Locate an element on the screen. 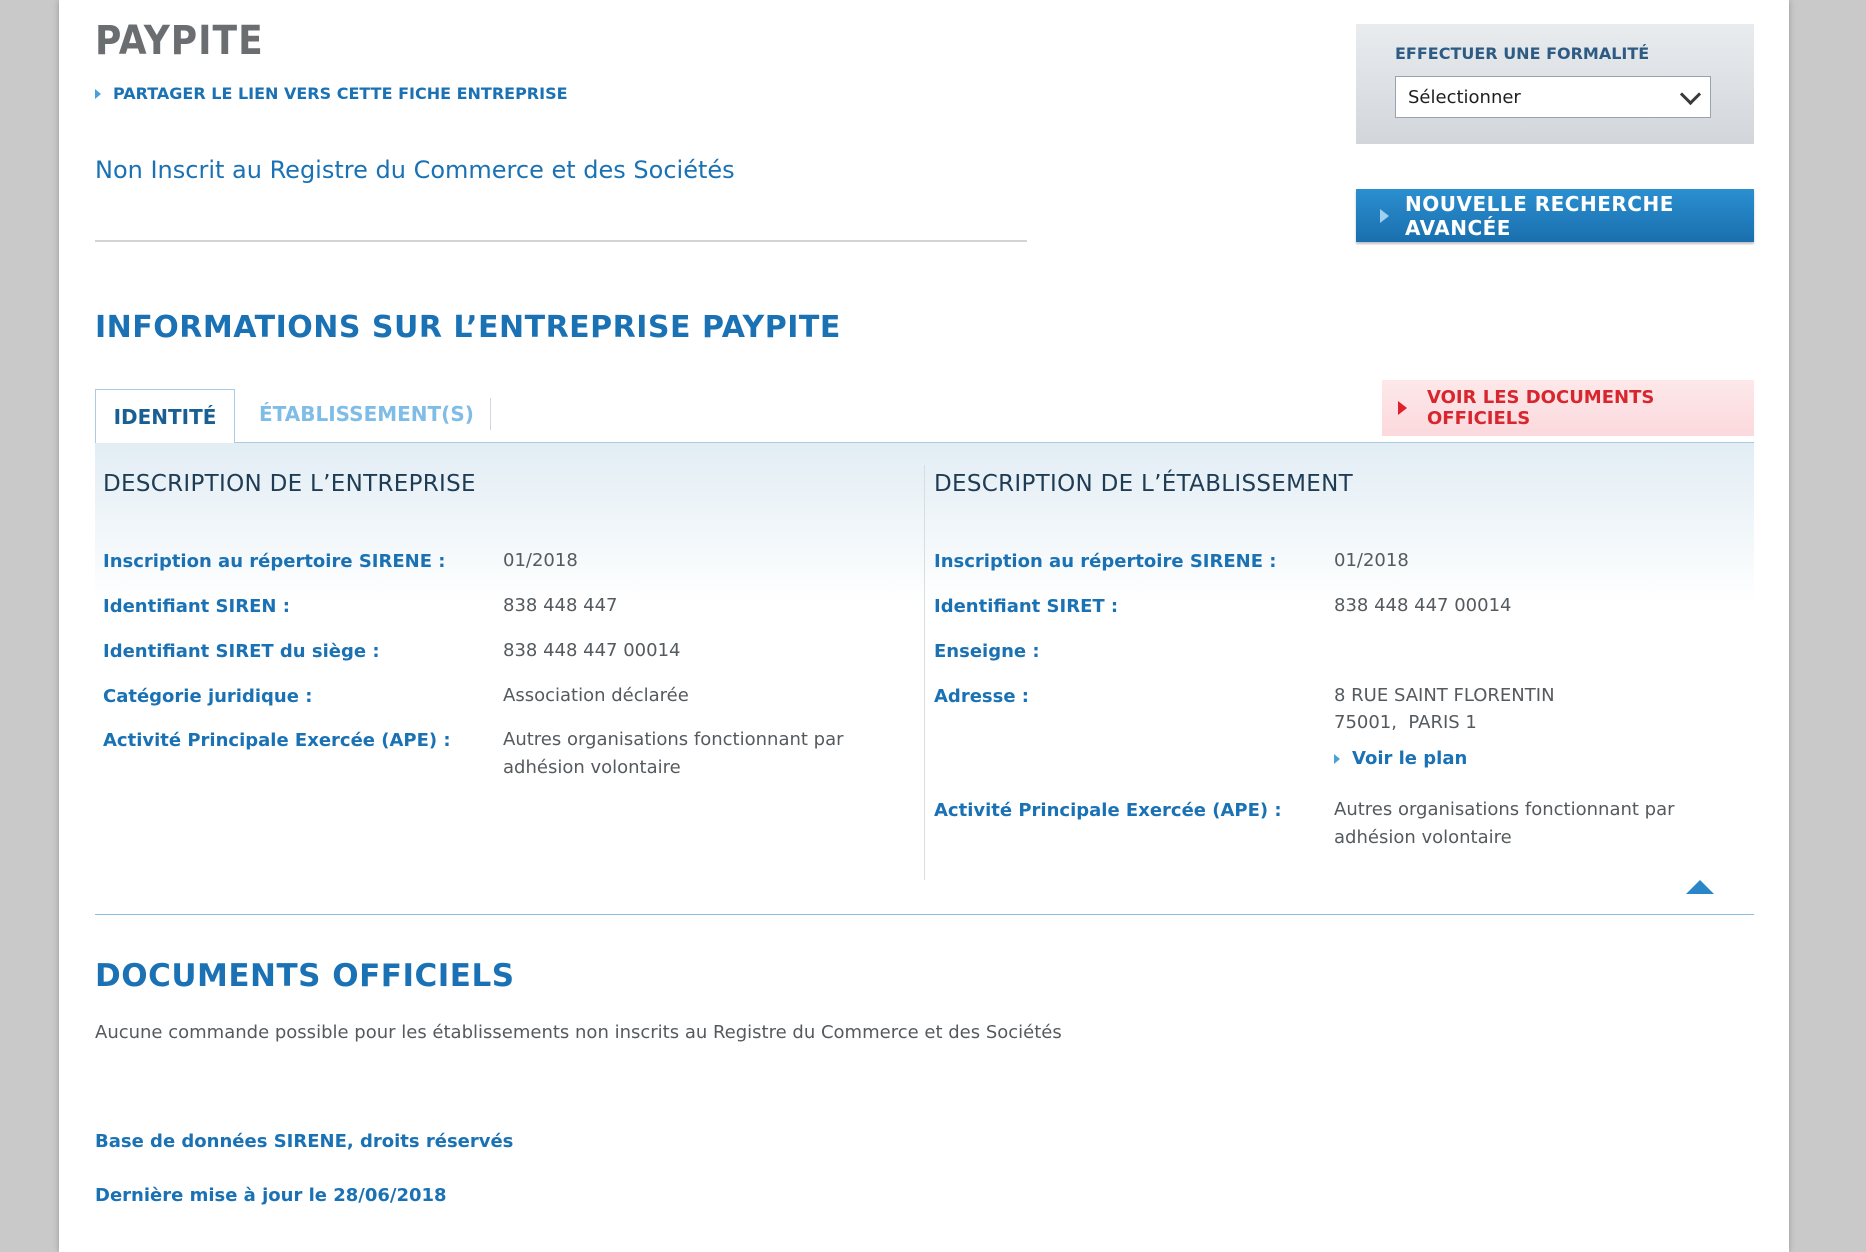  view-map-link: Voir le plan is located at coordinates (1400, 758).